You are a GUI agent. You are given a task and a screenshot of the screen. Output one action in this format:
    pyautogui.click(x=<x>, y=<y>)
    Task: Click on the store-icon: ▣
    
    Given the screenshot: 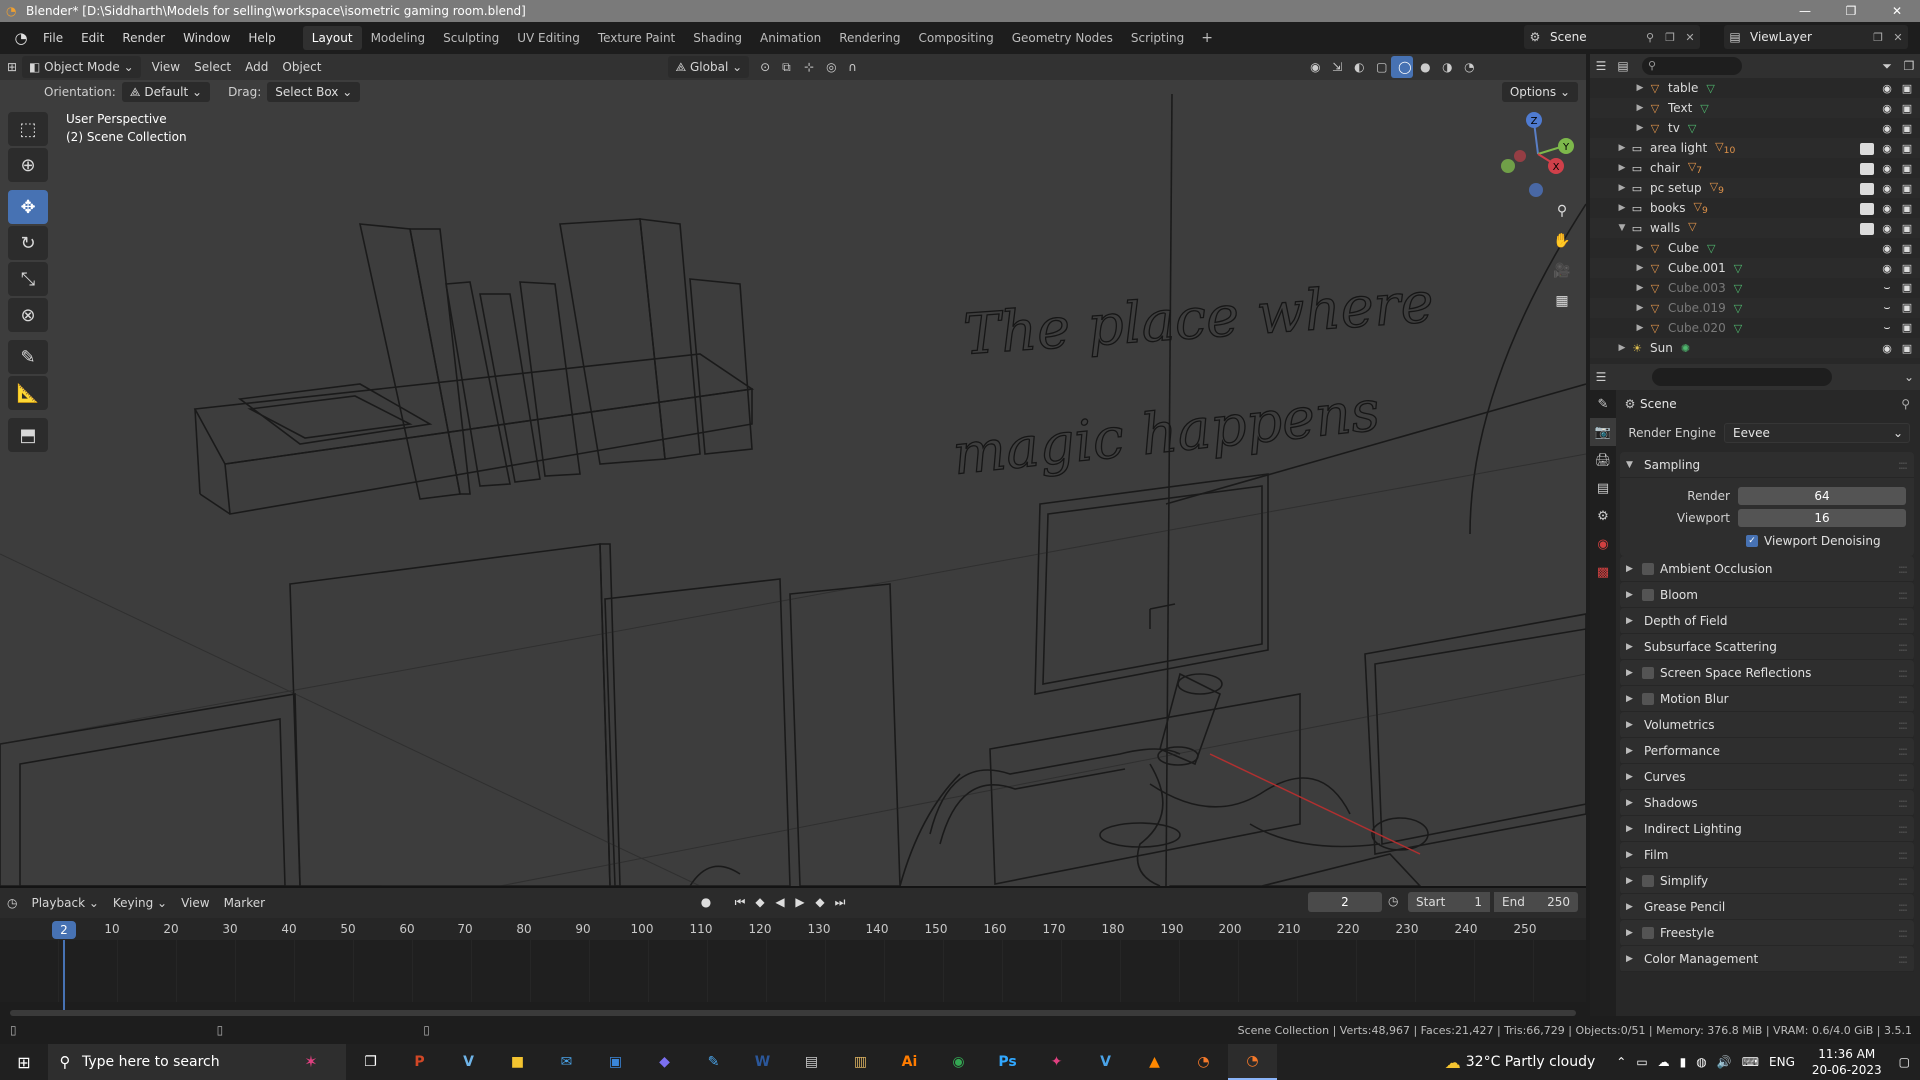 What is the action you would take?
    pyautogui.click(x=615, y=1062)
    